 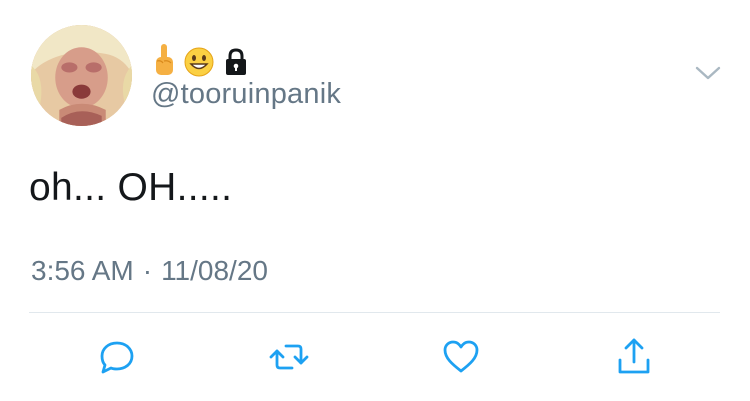 I want to click on display-name, so click(x=201, y=58).